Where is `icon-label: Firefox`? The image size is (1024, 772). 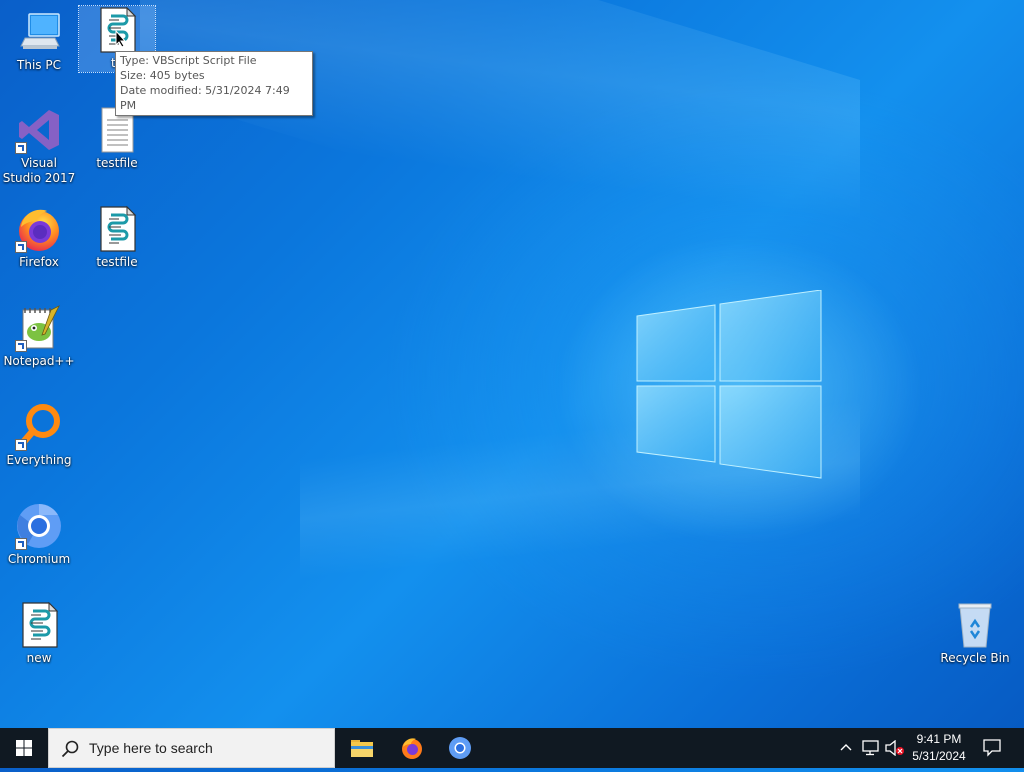
icon-label: Firefox is located at coordinates (39, 262).